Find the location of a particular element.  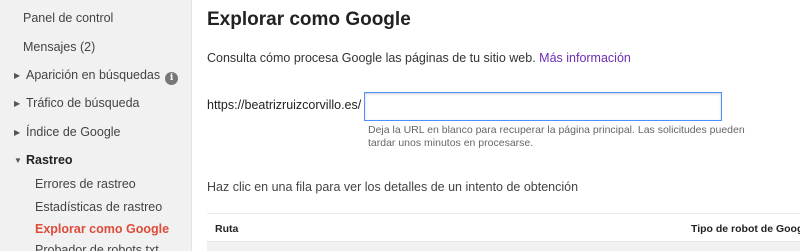

url-prefix: https://beatrizruizcorvillo.es/ is located at coordinates (284, 105).